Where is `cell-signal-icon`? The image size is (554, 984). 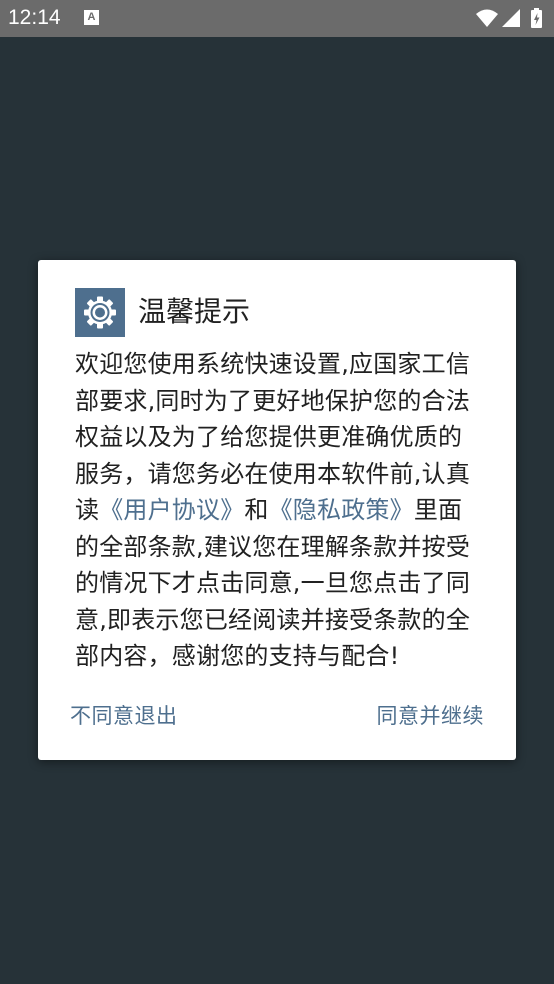 cell-signal-icon is located at coordinates (511, 18).